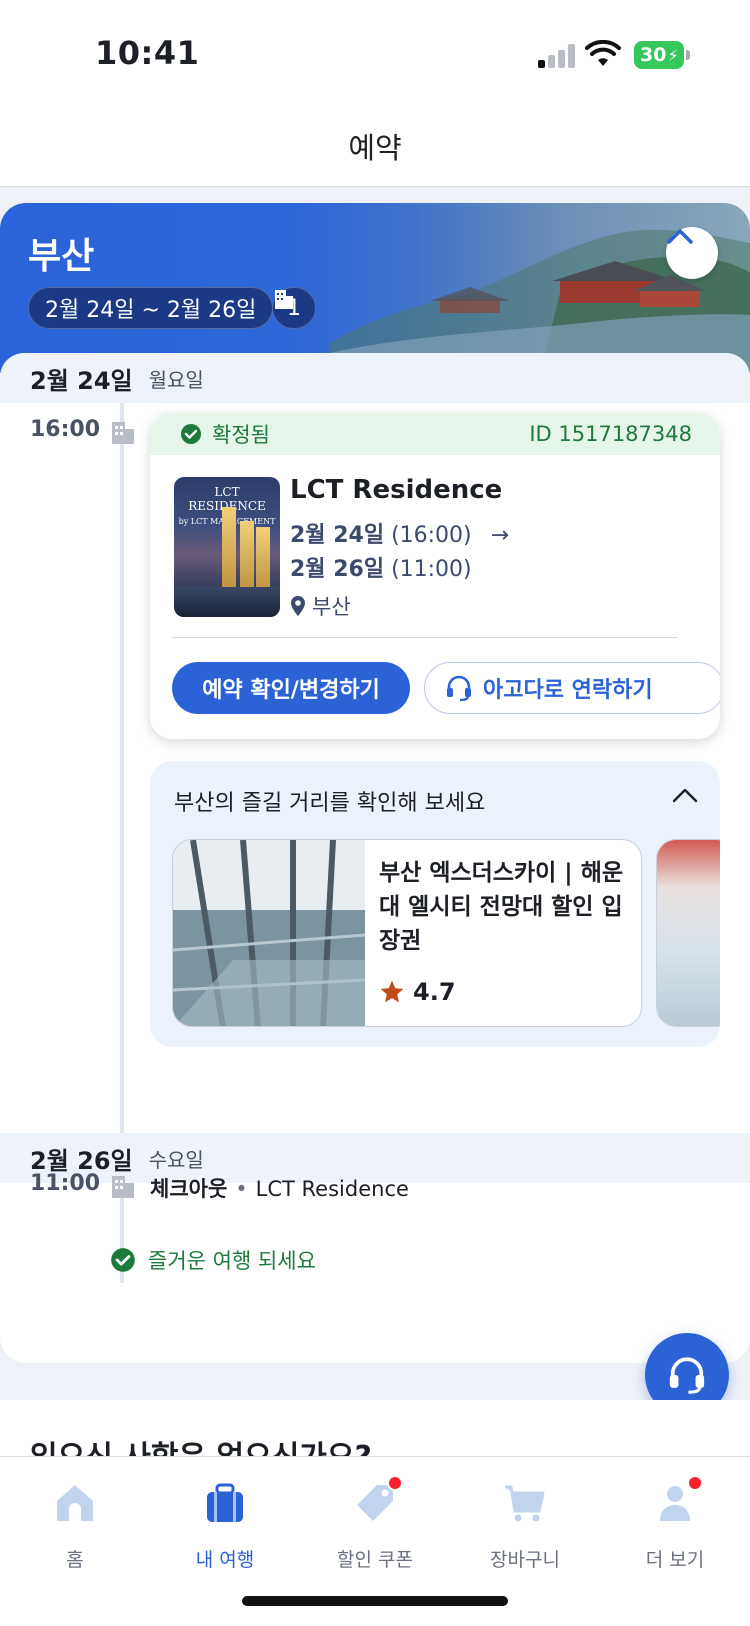 This screenshot has height=1626, width=750. Describe the element at coordinates (298, 606) in the screenshot. I see `location-pin-icon` at that location.